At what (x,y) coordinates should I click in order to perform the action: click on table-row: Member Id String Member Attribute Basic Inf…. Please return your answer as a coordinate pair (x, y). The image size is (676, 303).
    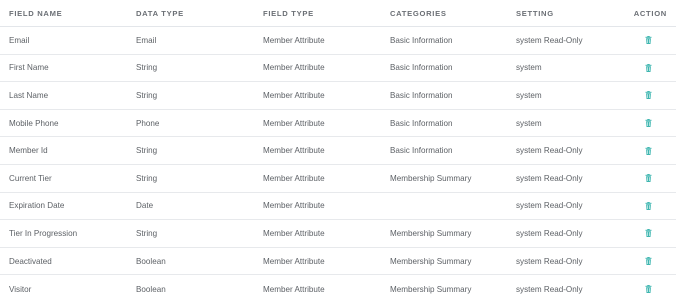
    Looking at the image, I should click on (338, 151).